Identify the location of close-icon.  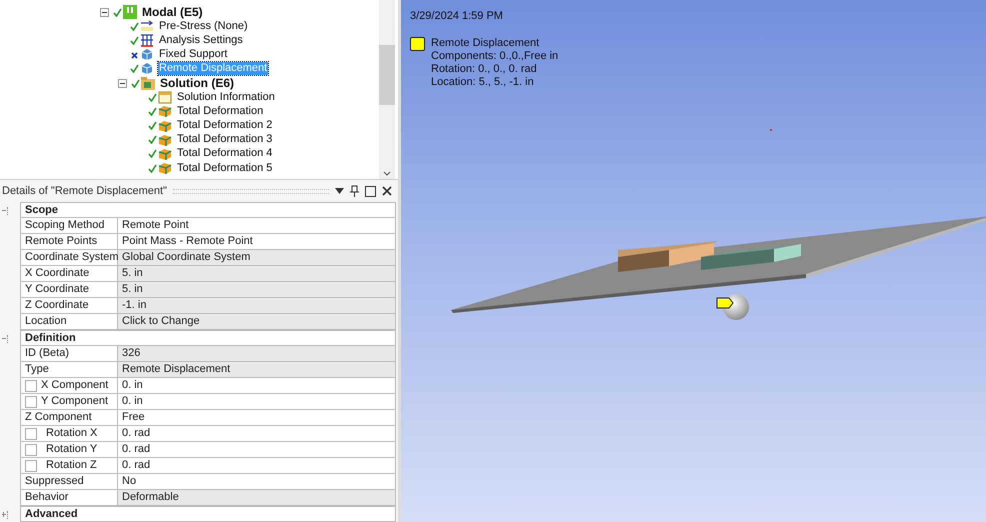
(387, 191).